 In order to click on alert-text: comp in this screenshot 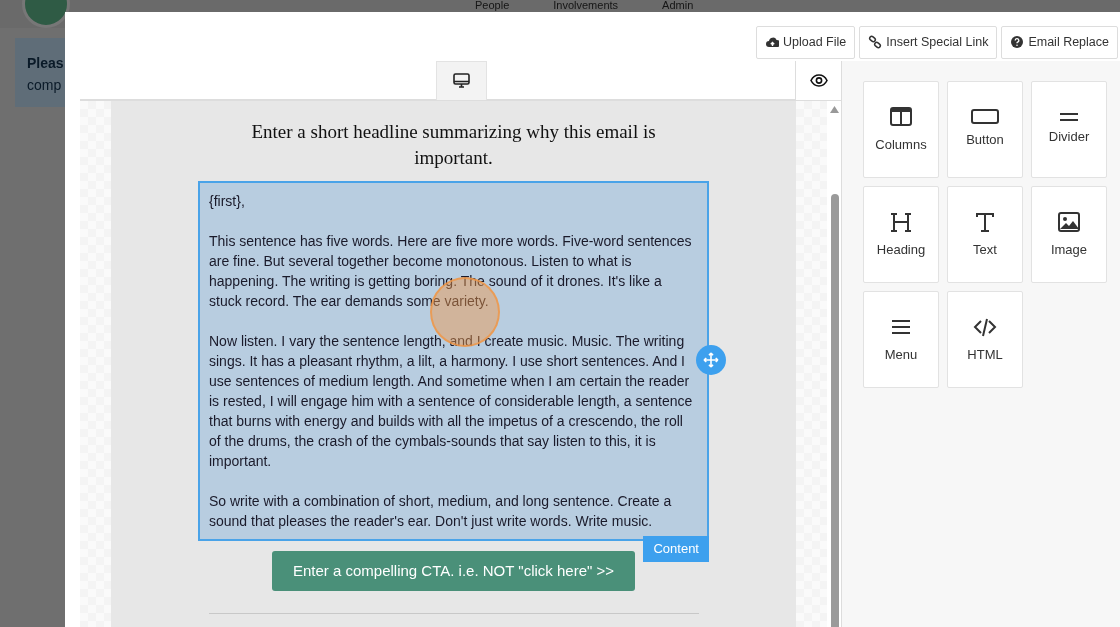, I will do `click(44, 85)`.